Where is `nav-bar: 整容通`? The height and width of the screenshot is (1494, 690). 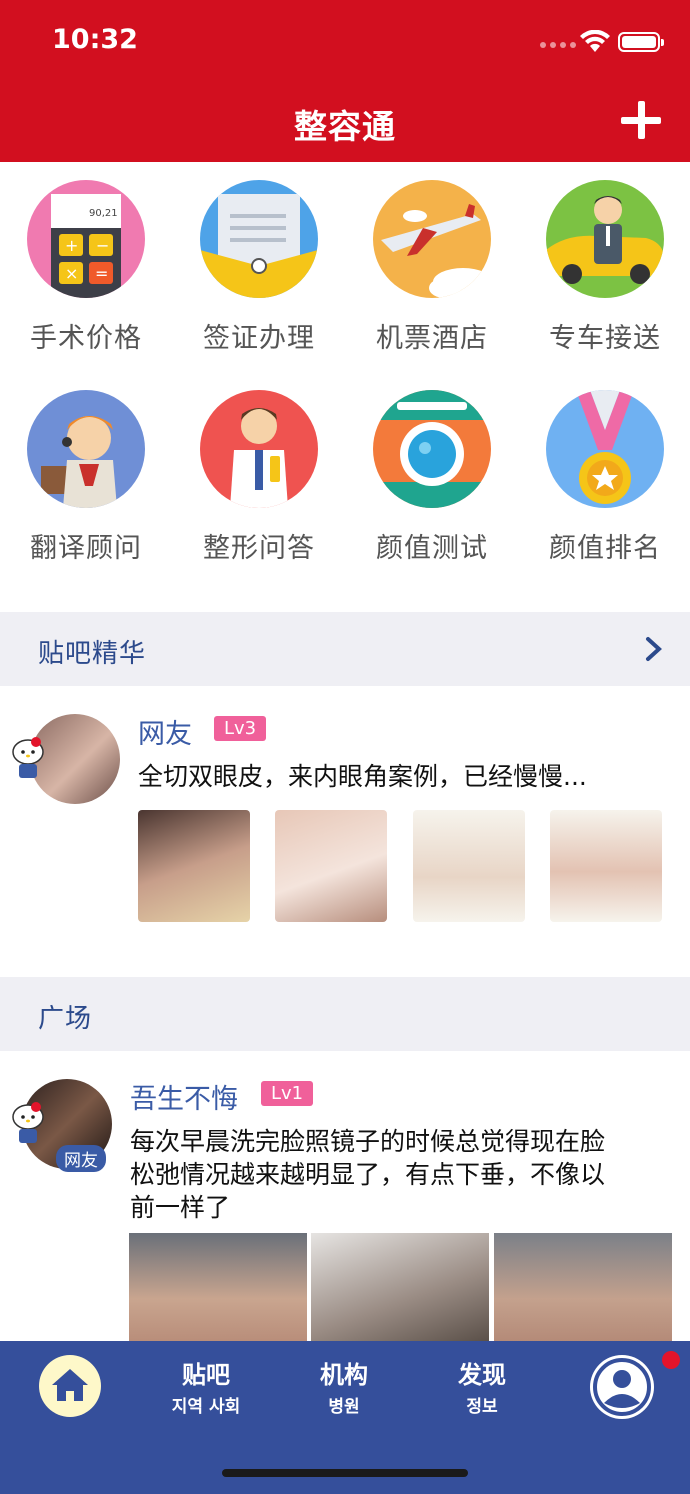
nav-bar: 整容通 is located at coordinates (345, 121).